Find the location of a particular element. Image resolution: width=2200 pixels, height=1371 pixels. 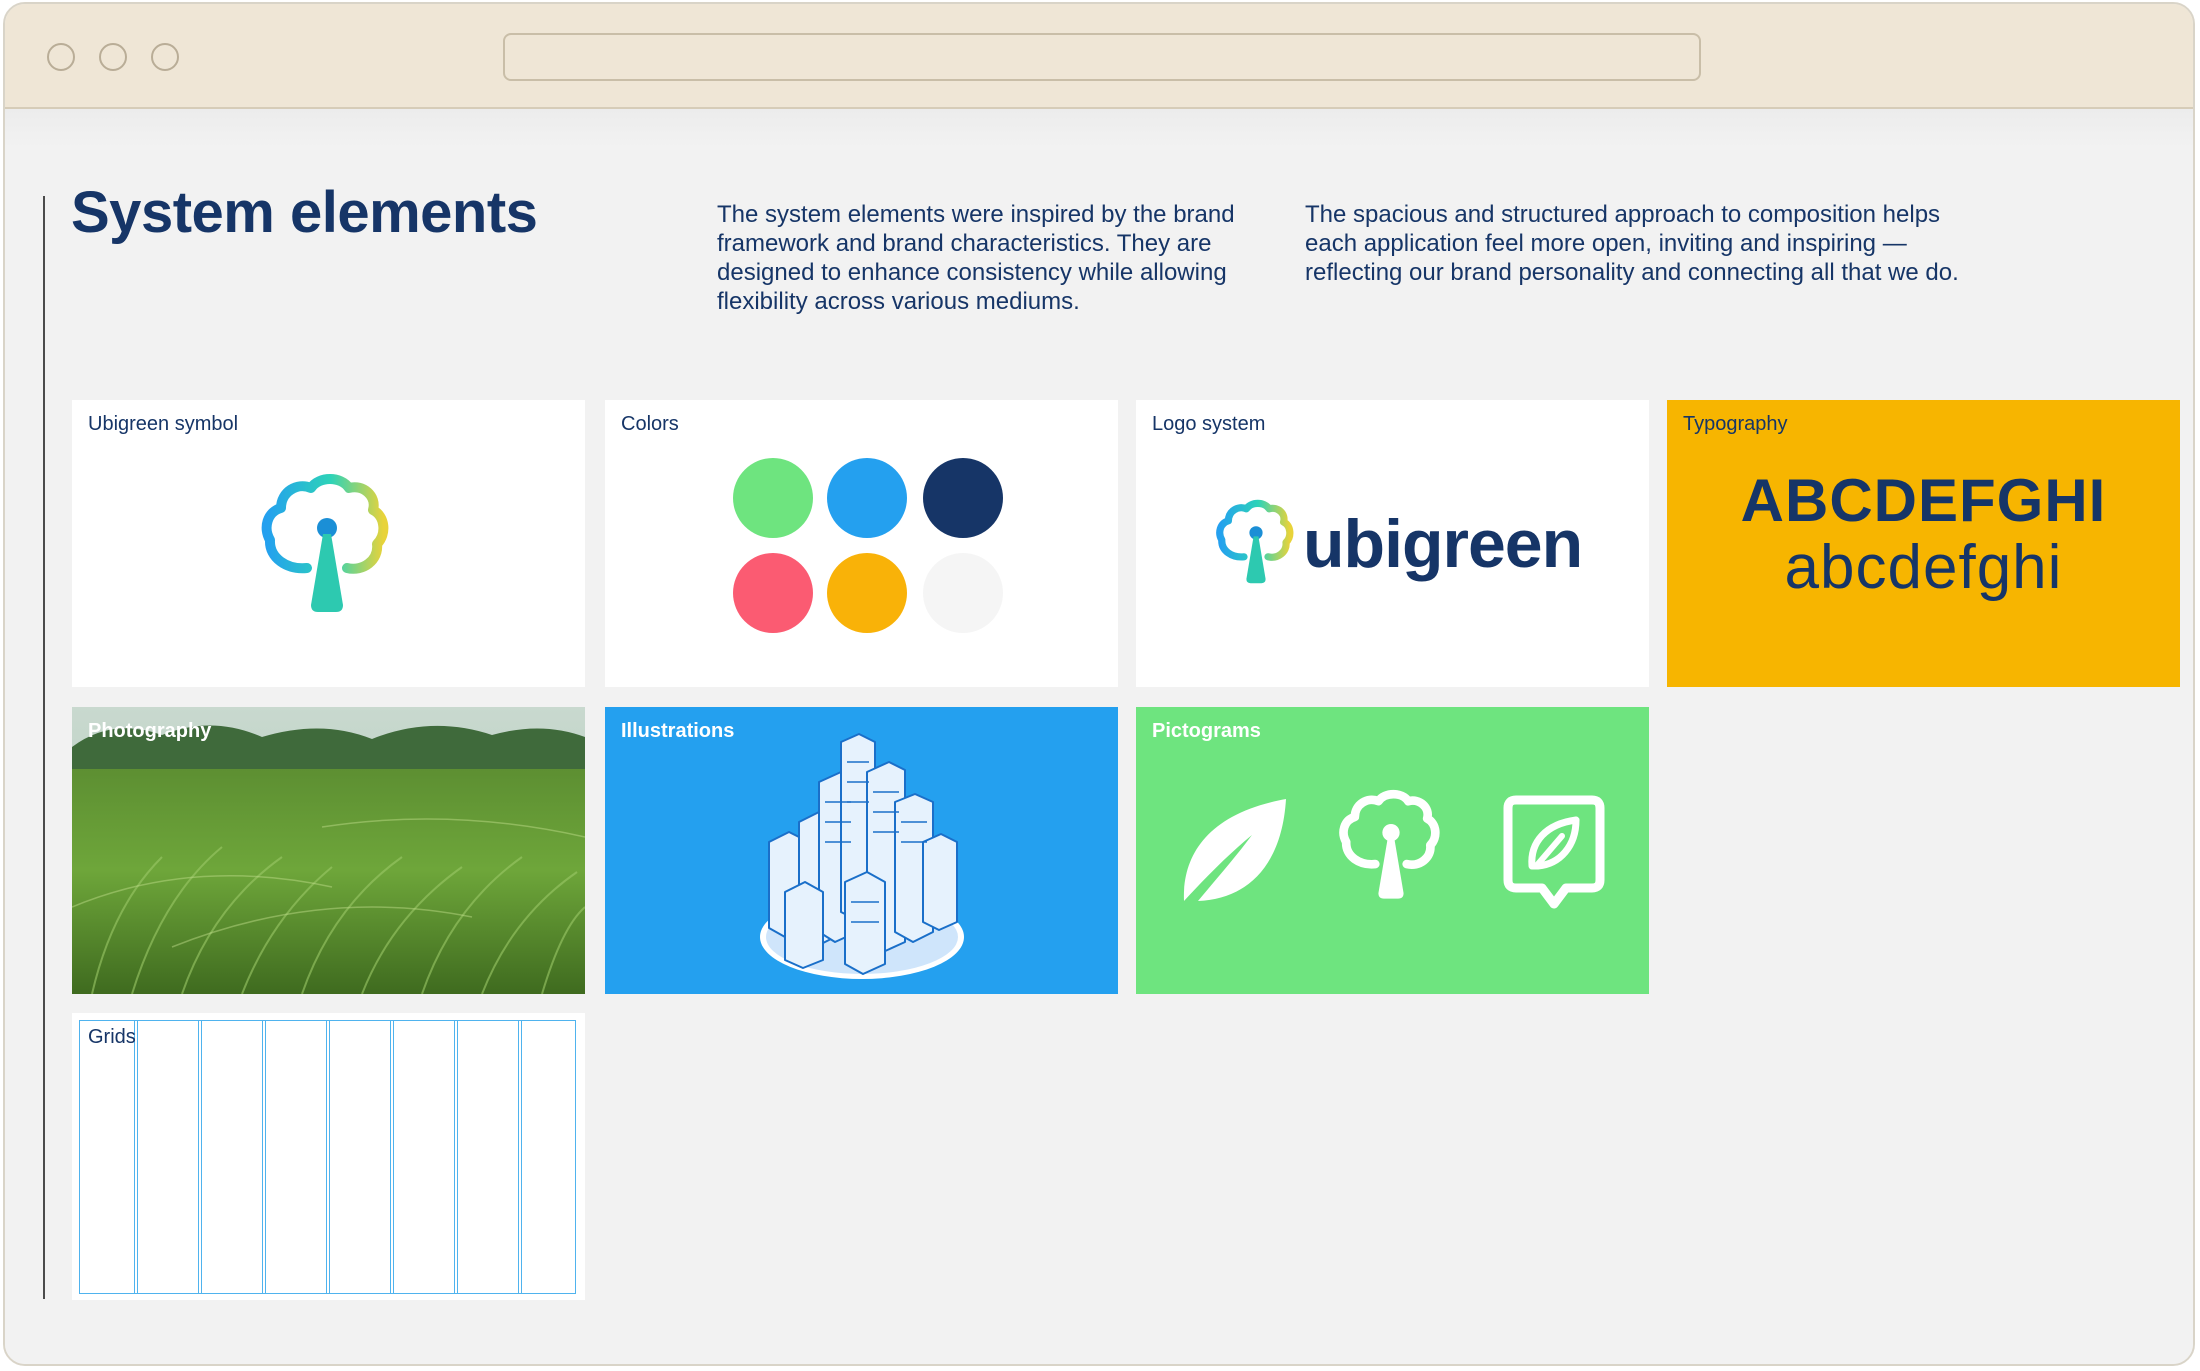

card-label: Illustrations is located at coordinates (678, 731).